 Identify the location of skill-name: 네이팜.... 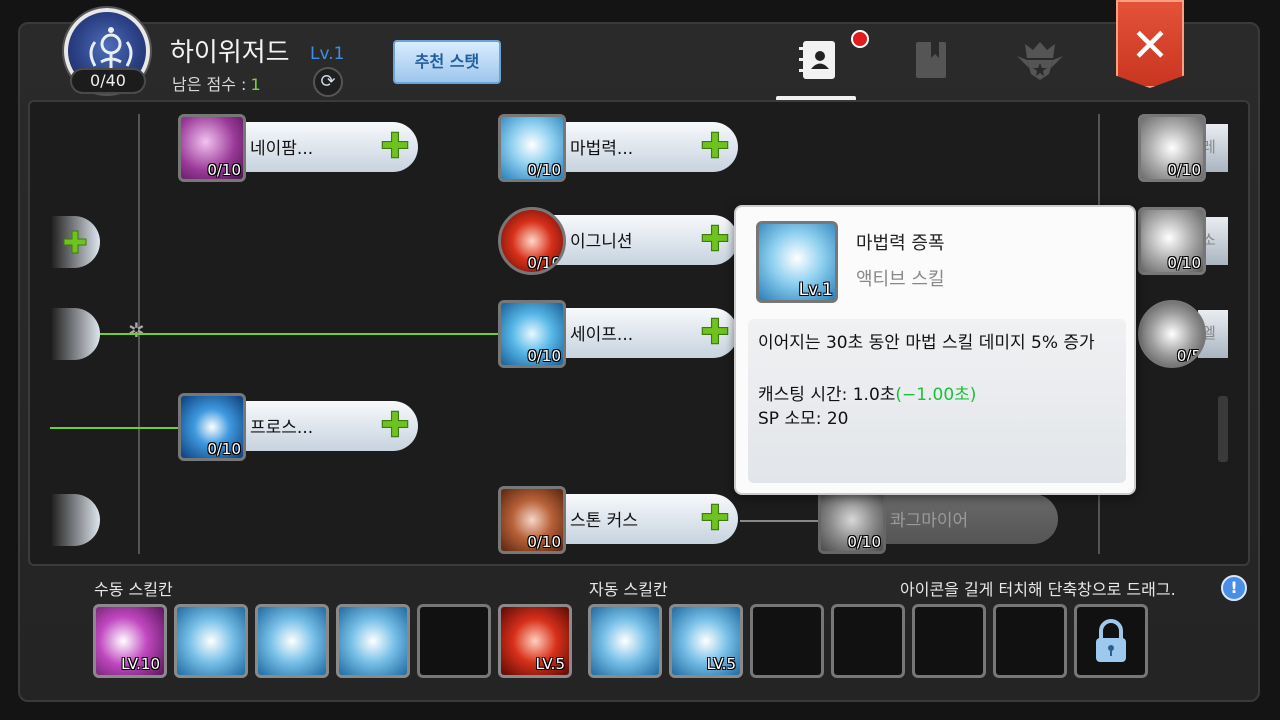
(282, 149).